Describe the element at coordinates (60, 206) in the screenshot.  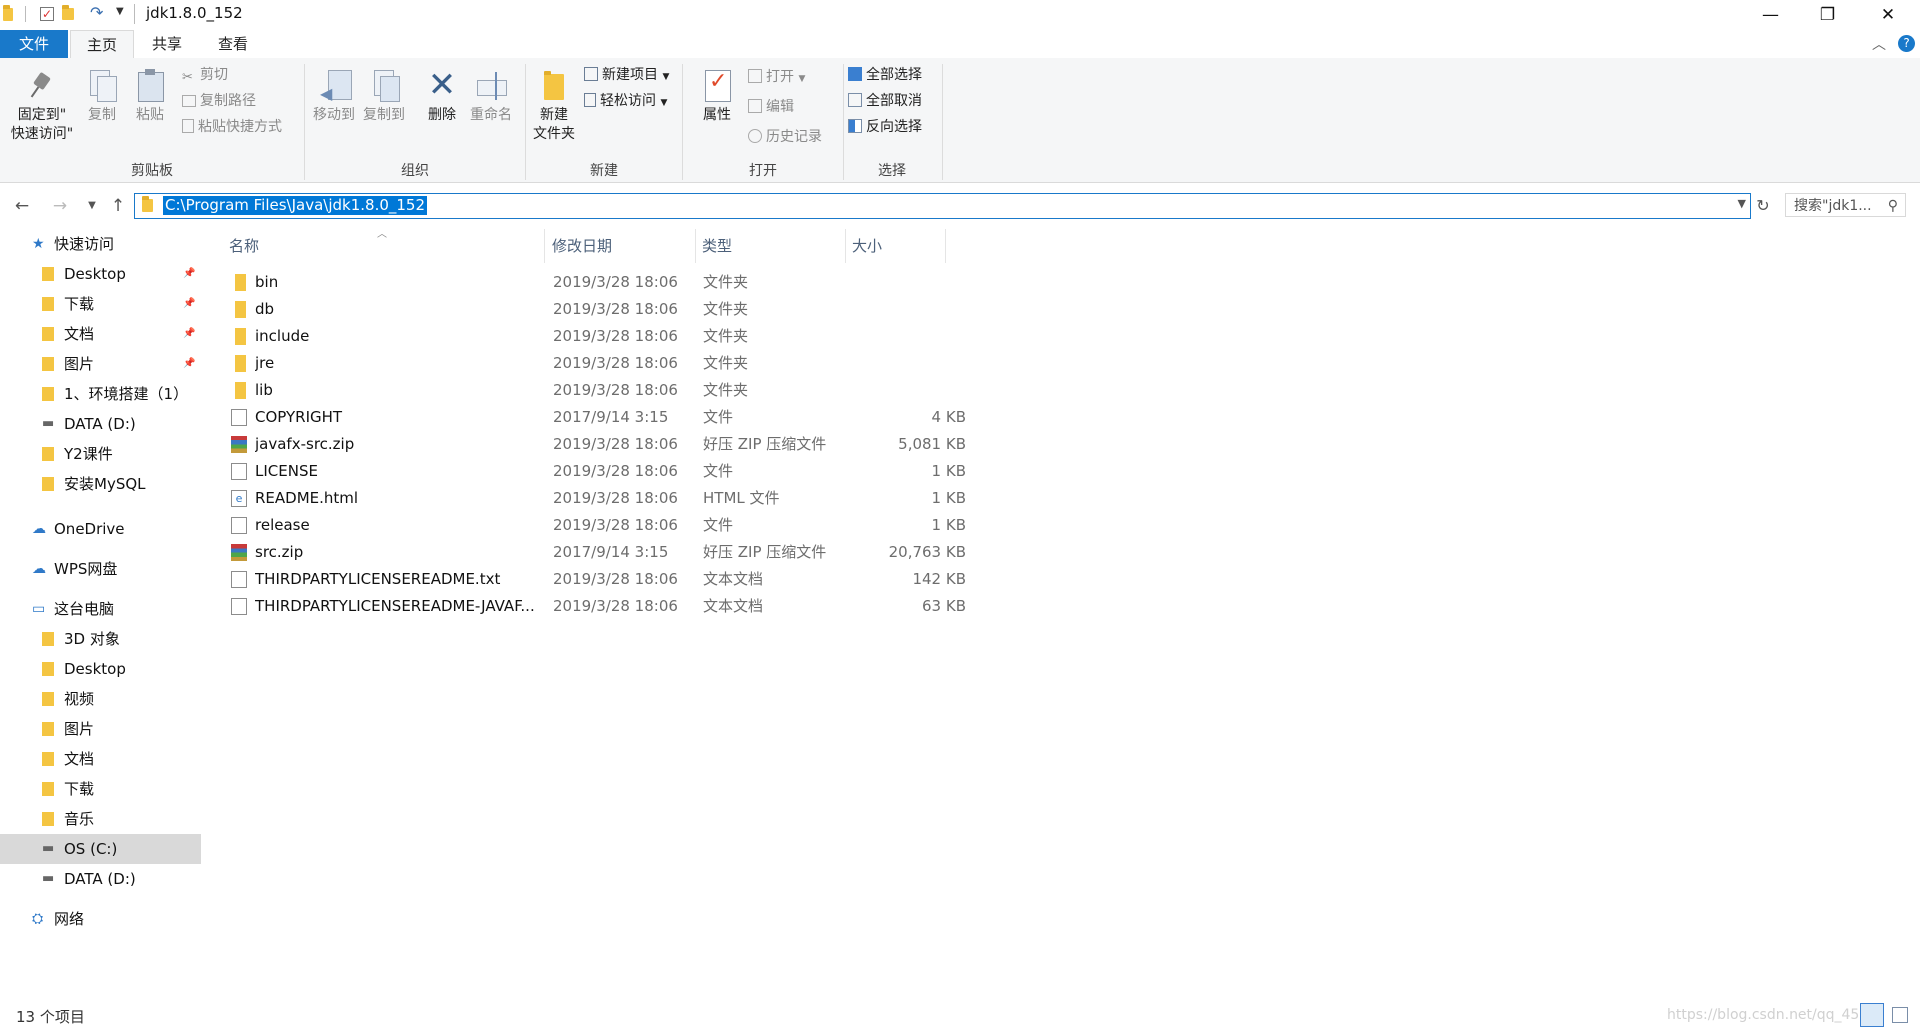
I see `forward-button: →` at that location.